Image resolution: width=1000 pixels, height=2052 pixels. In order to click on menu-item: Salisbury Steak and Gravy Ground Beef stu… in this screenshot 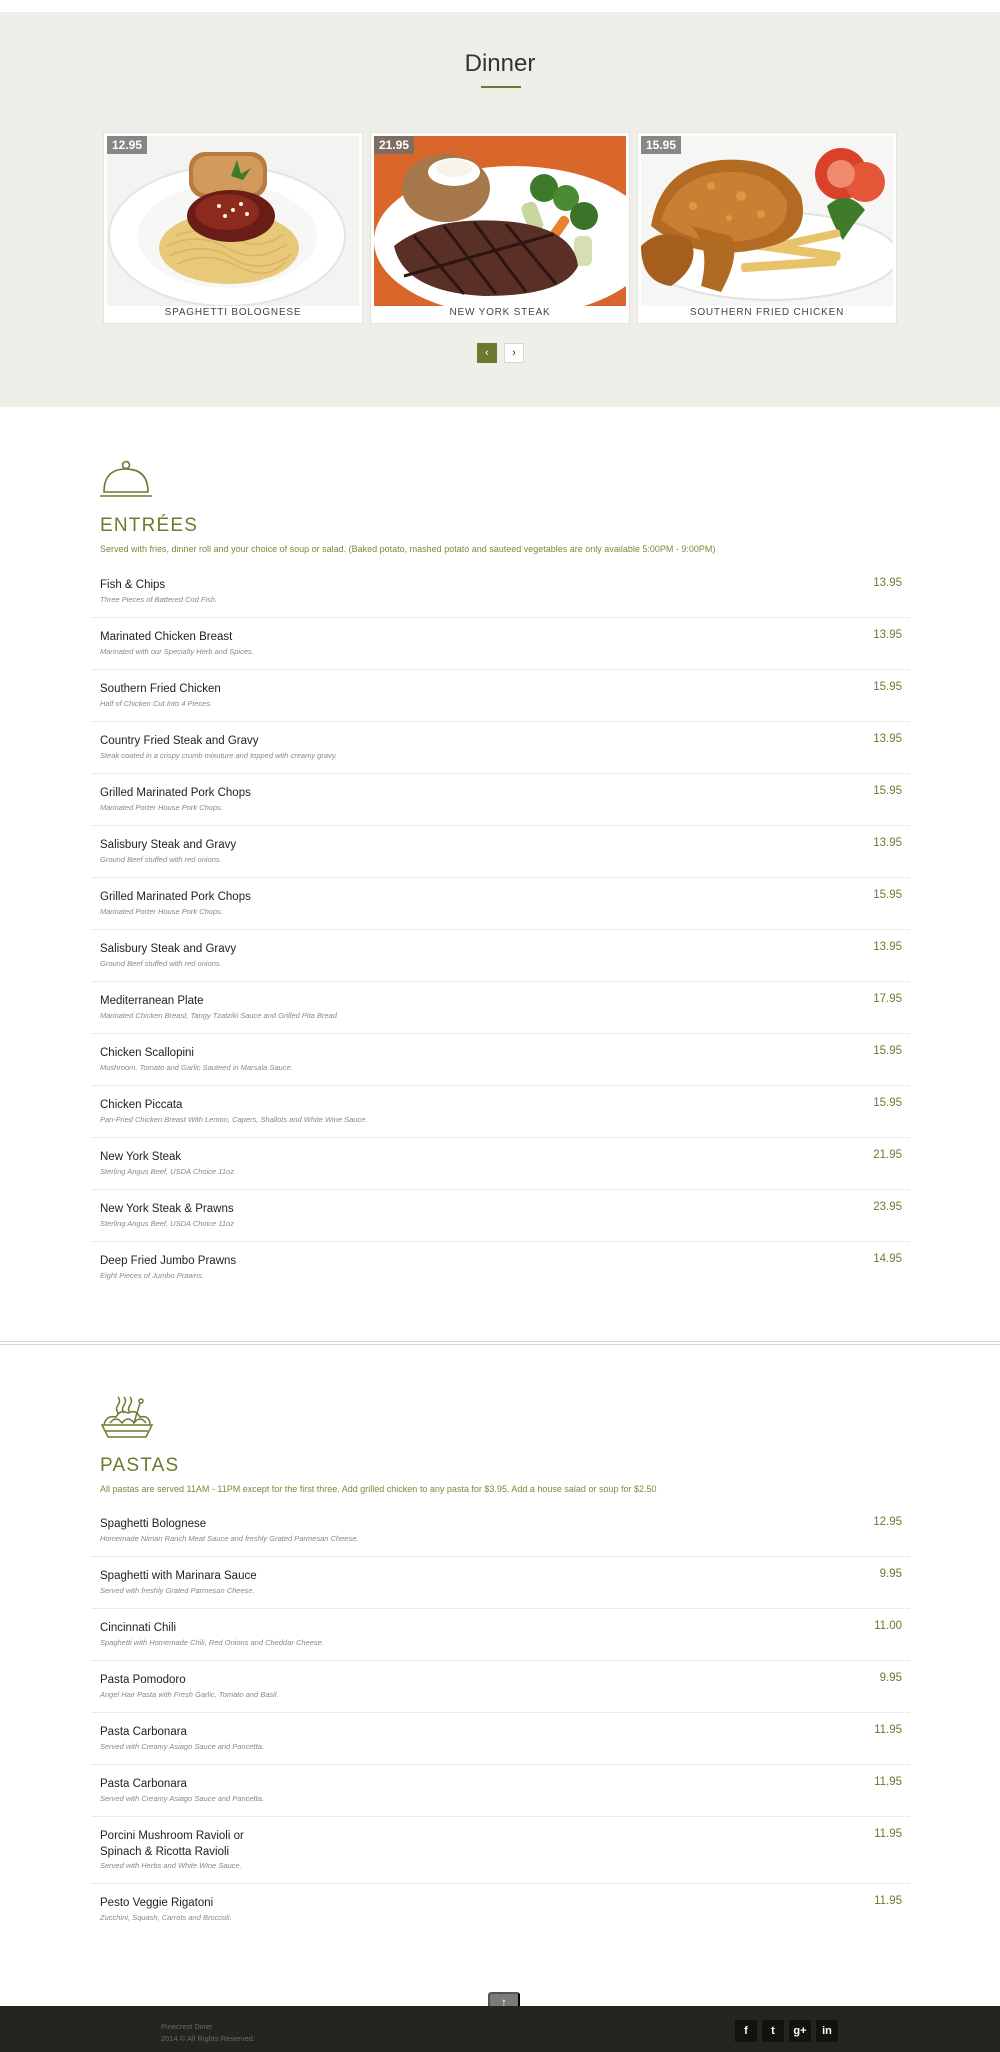, I will do `click(501, 956)`.